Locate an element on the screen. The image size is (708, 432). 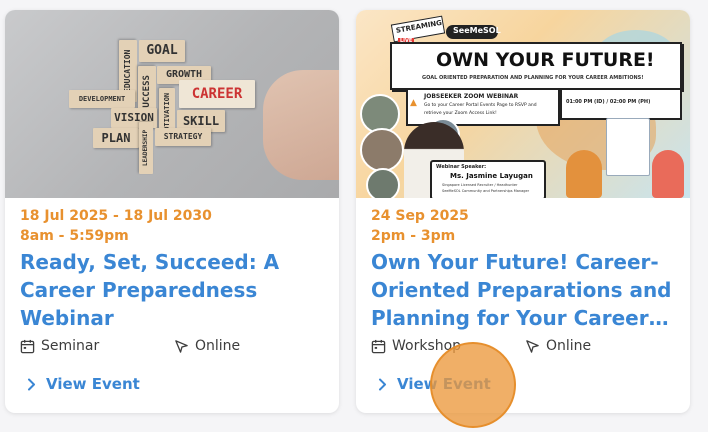
webinar-label: JOBSEEKER ZOOM WEBINAR is located at coordinates (471, 96).